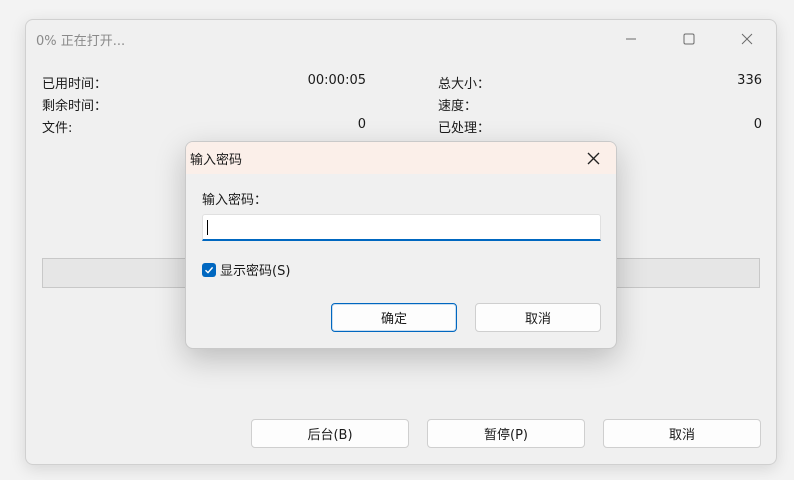  I want to click on ok-button: 确定, so click(394, 317).